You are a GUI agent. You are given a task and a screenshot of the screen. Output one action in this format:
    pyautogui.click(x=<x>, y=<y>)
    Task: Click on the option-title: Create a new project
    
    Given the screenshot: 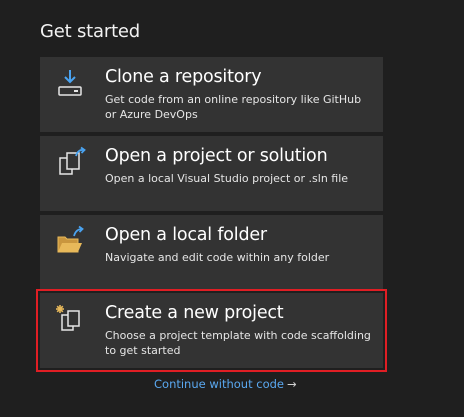 What is the action you would take?
    pyautogui.click(x=194, y=313)
    